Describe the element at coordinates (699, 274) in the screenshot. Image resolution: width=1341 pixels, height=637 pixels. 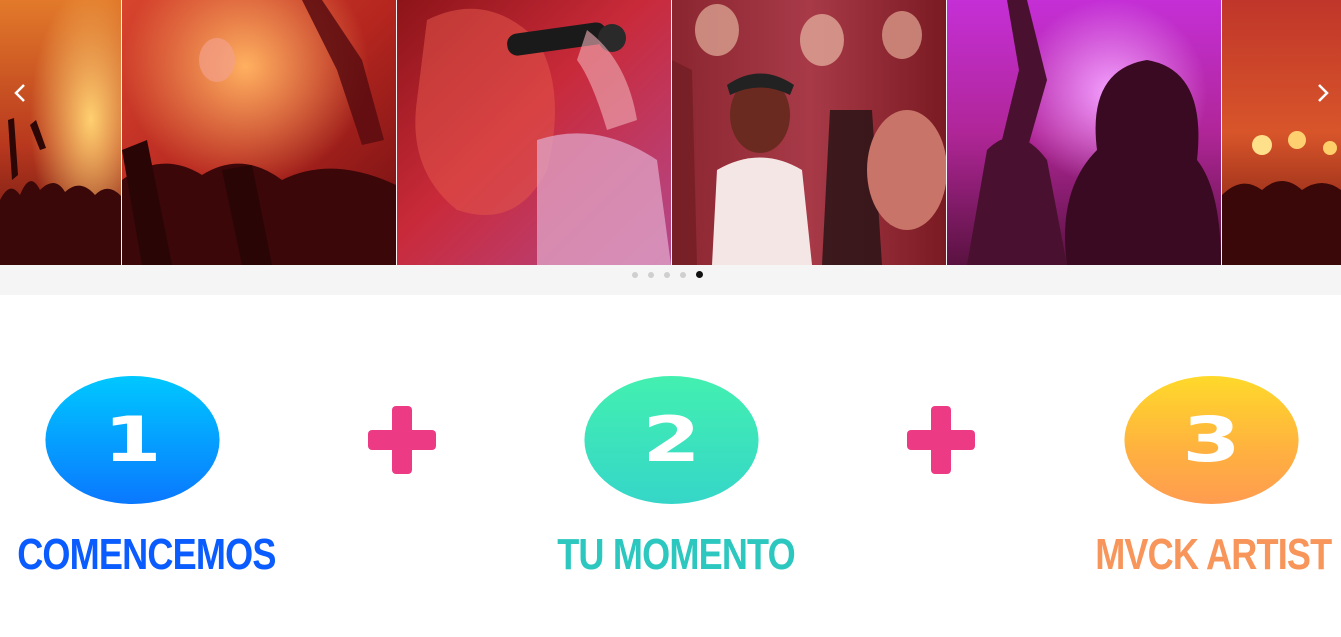
I see `carousel-dot-5-active` at that location.